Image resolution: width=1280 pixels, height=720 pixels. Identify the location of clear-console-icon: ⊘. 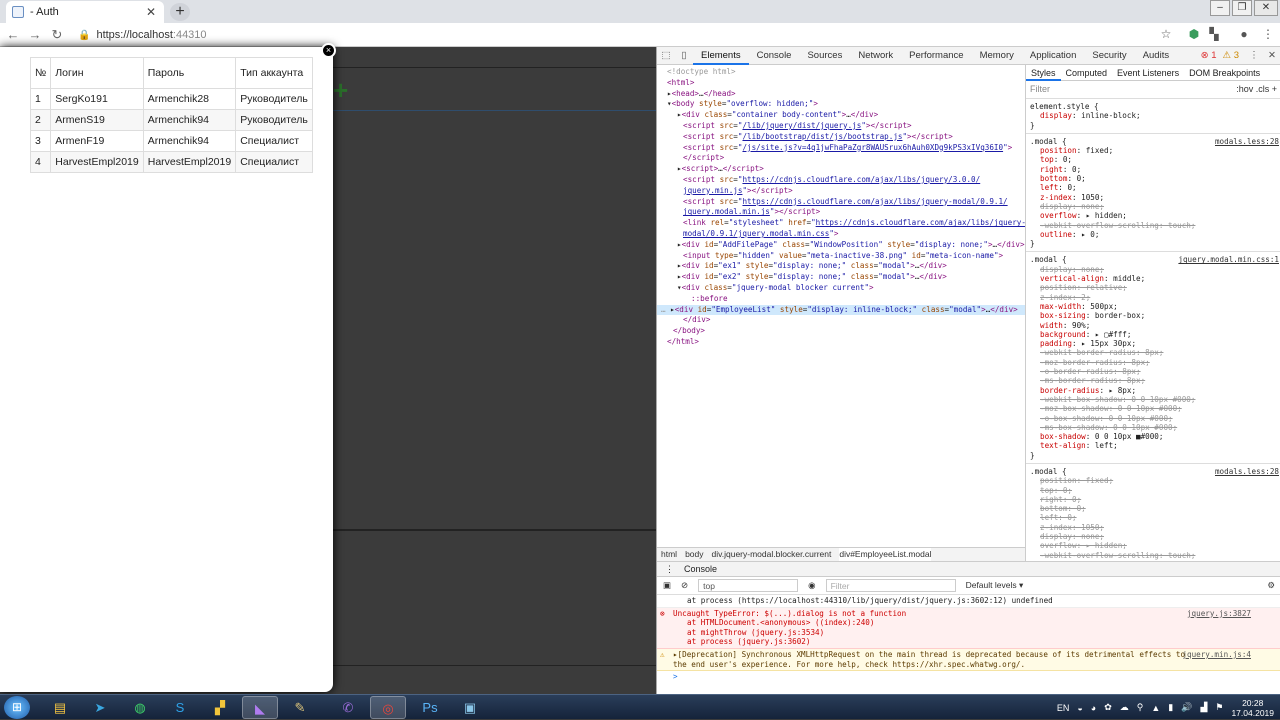
(684, 585).